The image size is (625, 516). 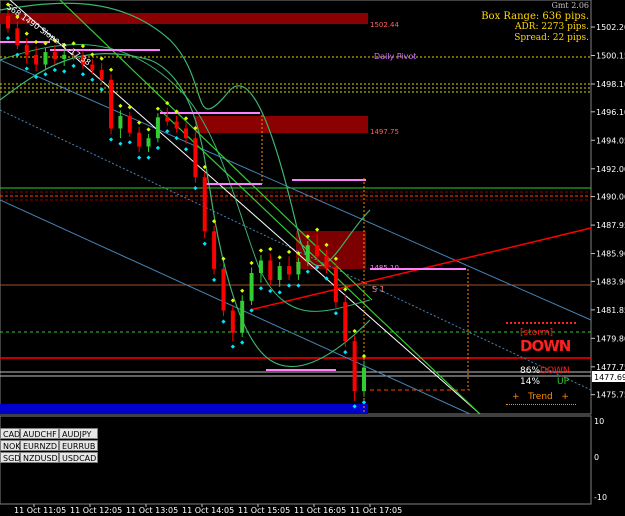 What do you see at coordinates (40, 510) in the screenshot?
I see `x-tick-label: 11 Oct 11:05` at bounding box center [40, 510].